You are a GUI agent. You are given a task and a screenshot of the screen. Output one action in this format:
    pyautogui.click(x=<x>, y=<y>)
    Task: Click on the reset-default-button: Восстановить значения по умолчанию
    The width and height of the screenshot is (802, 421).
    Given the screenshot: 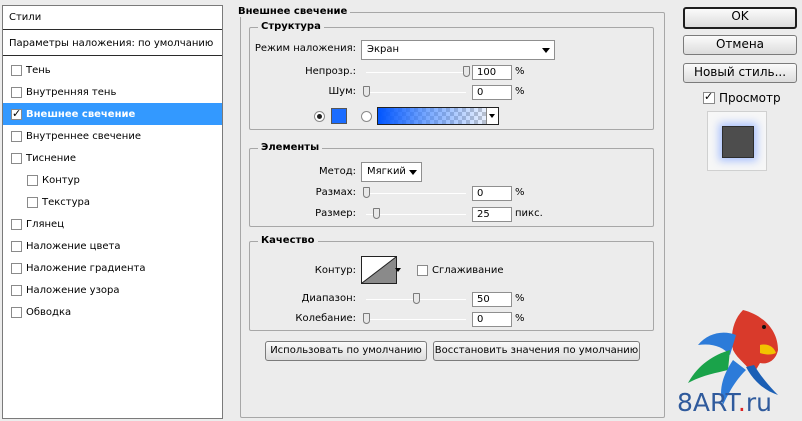 What is the action you would take?
    pyautogui.click(x=536, y=351)
    